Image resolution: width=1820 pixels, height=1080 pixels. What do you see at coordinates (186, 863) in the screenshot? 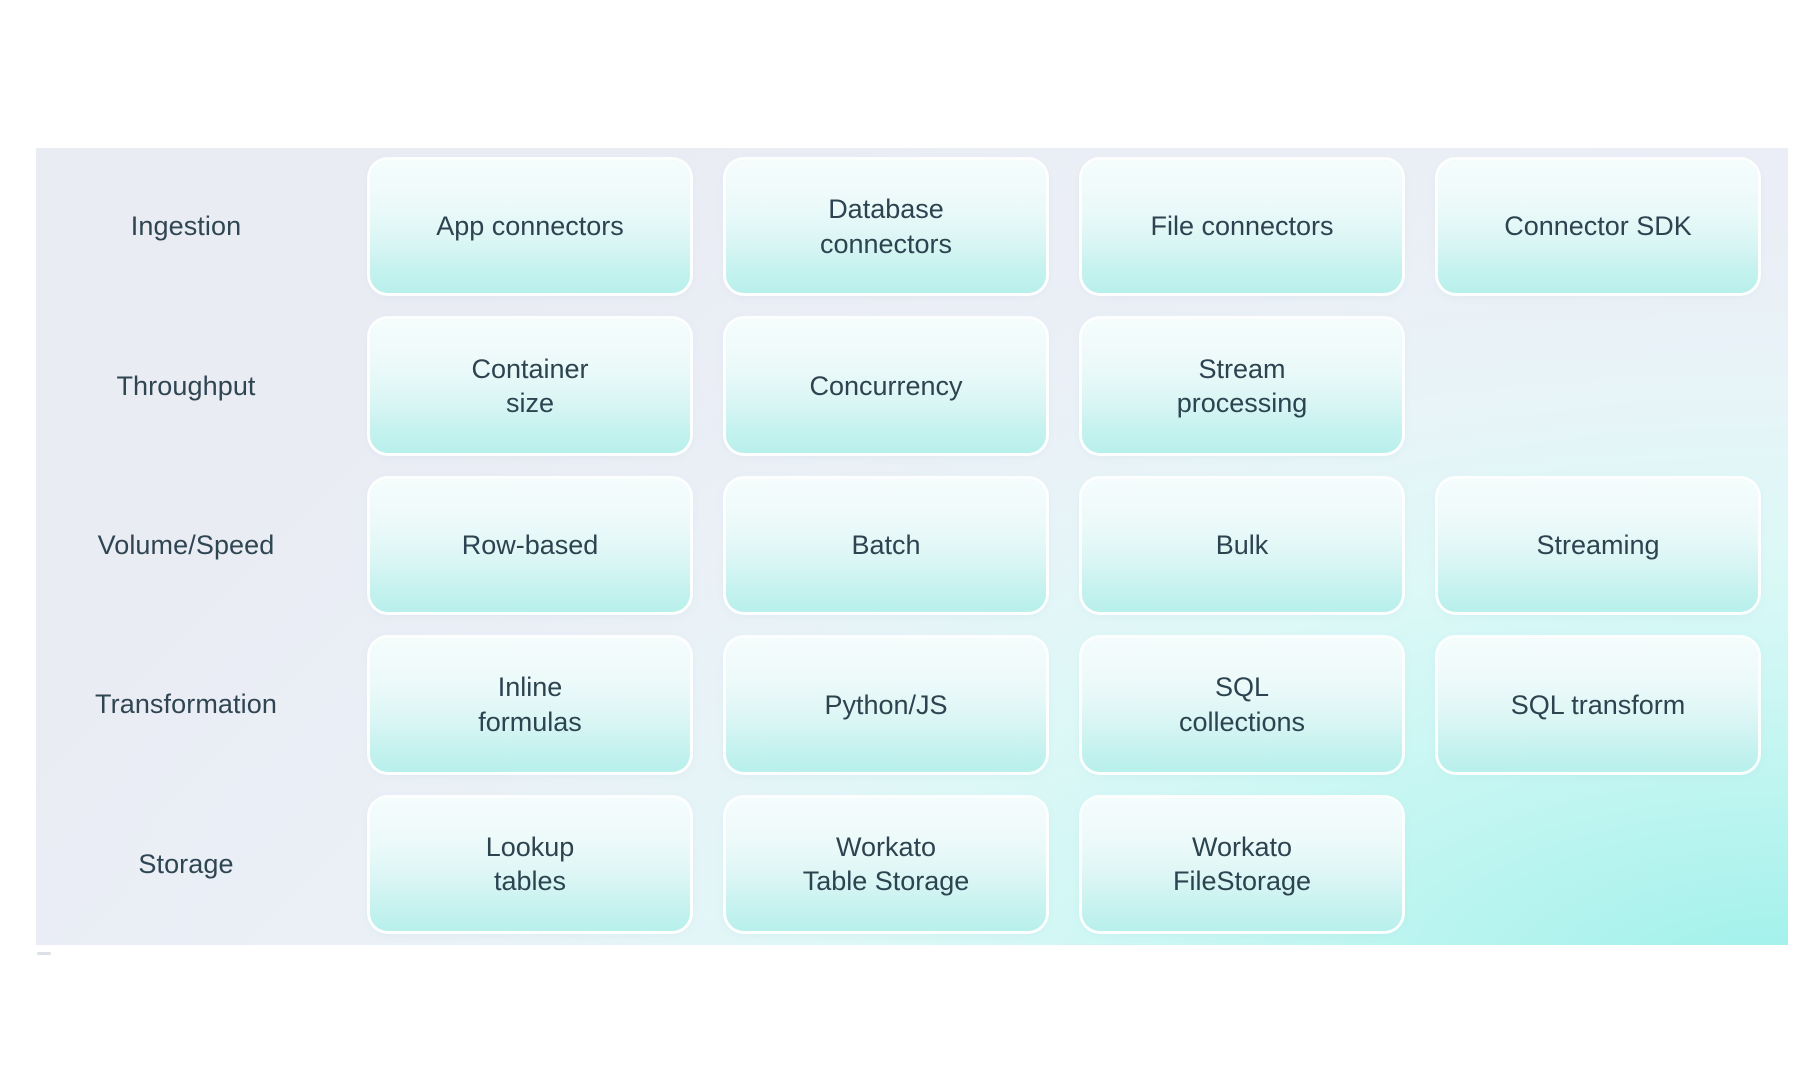
I see `row-label-storage: Storage` at bounding box center [186, 863].